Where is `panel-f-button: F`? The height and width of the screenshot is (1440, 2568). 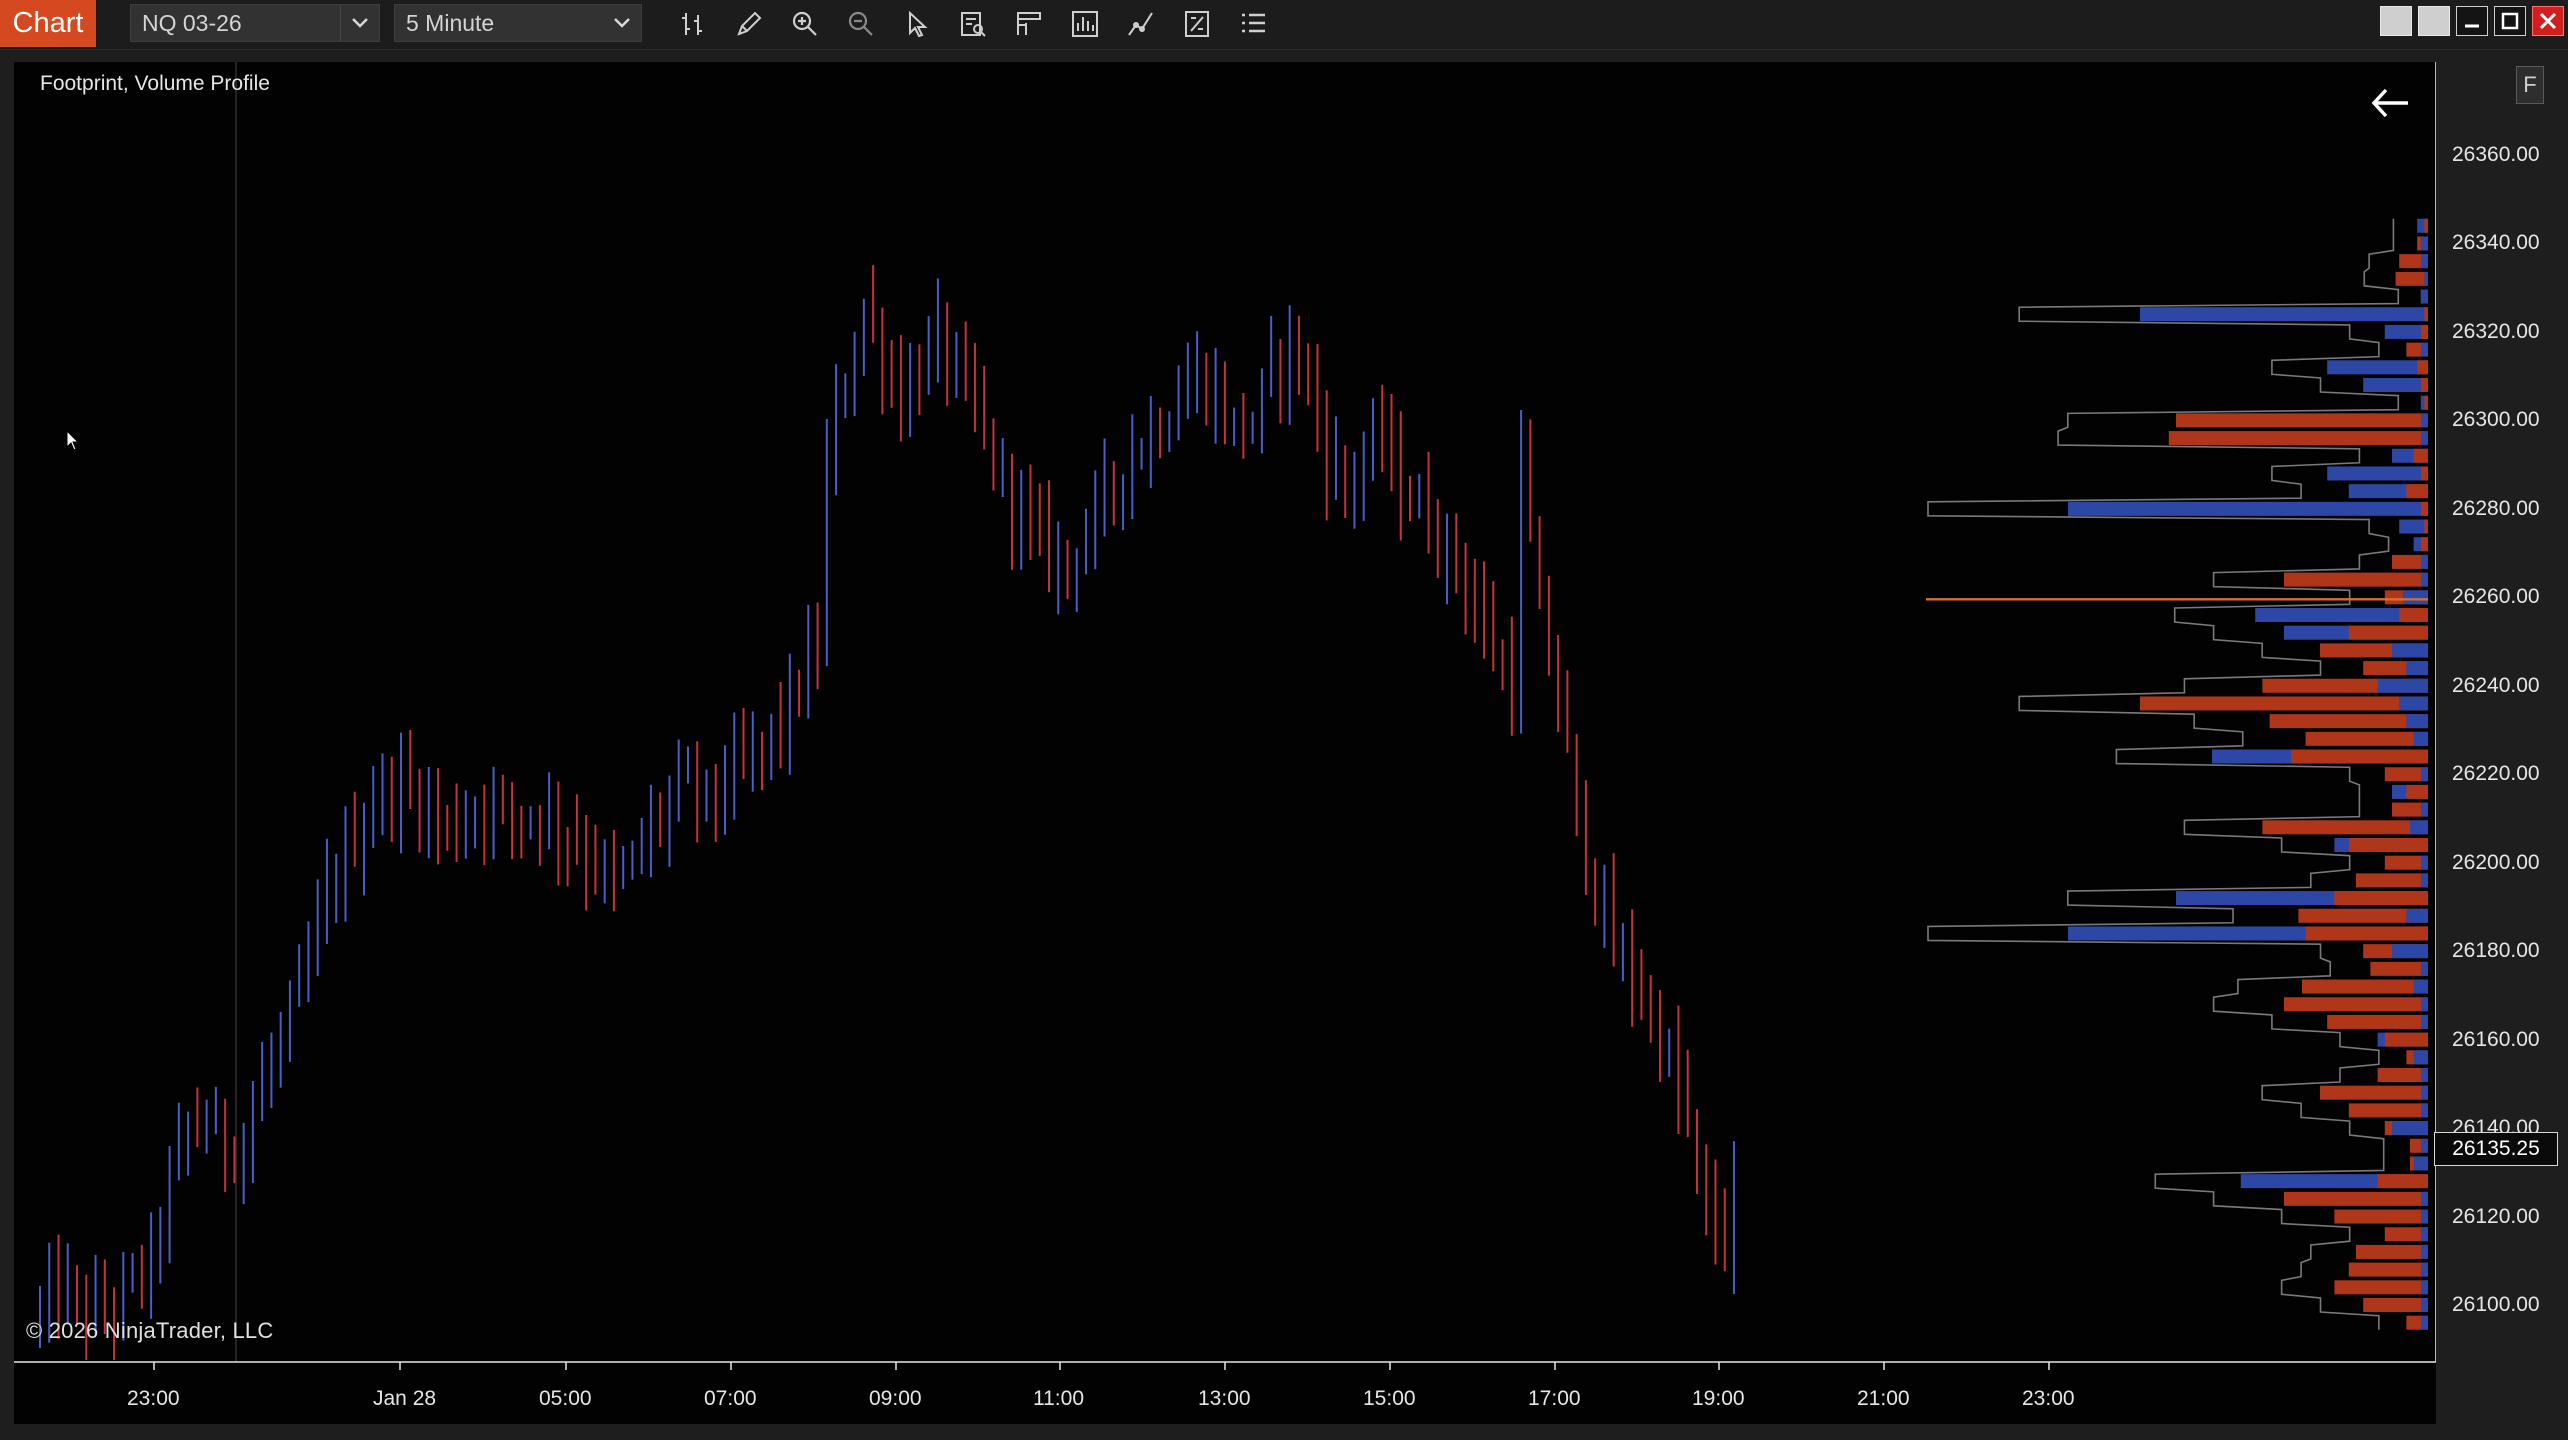
panel-f-button: F is located at coordinates (2530, 85).